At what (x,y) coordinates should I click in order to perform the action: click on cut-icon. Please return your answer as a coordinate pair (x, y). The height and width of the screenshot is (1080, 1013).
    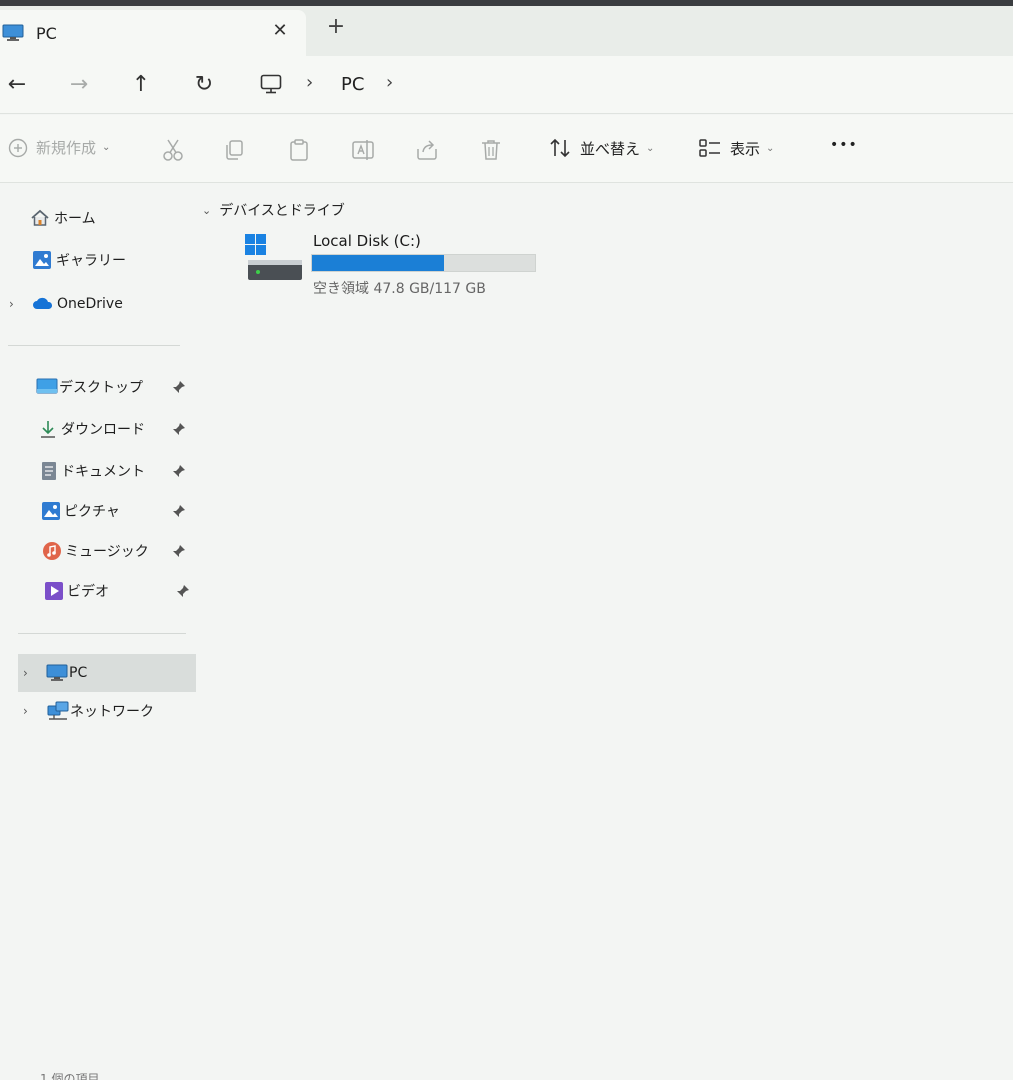
    Looking at the image, I should click on (173, 150).